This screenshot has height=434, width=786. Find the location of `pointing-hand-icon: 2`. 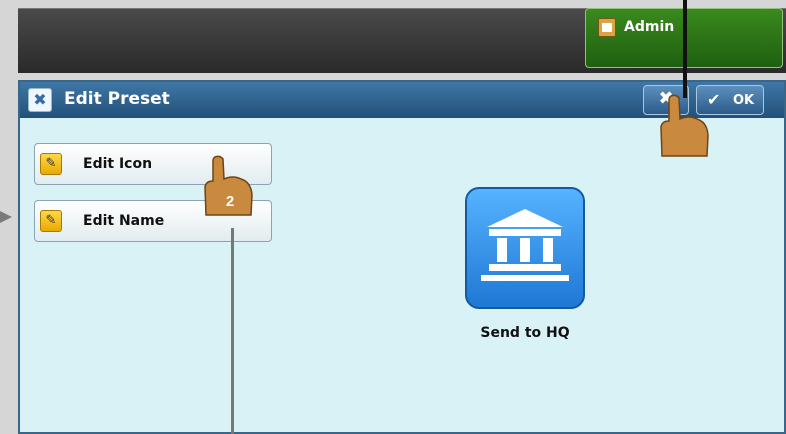

pointing-hand-icon: 2 is located at coordinates (228, 185).